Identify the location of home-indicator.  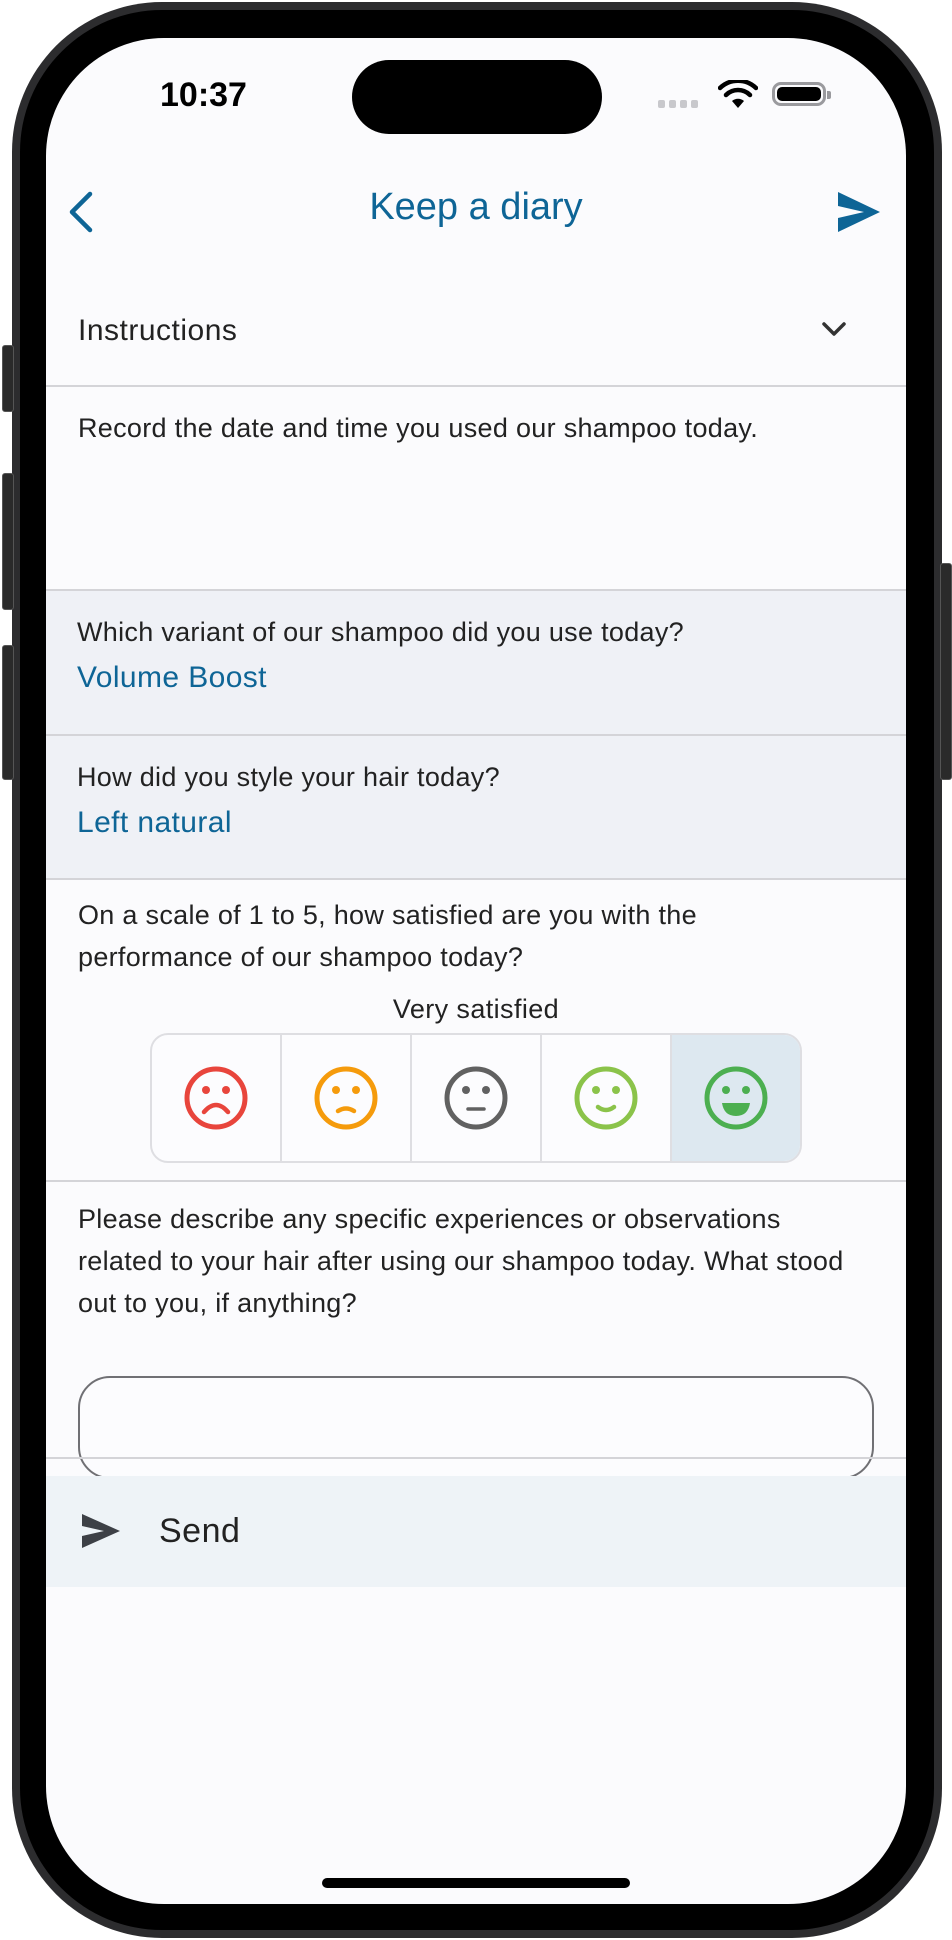
(476, 1883).